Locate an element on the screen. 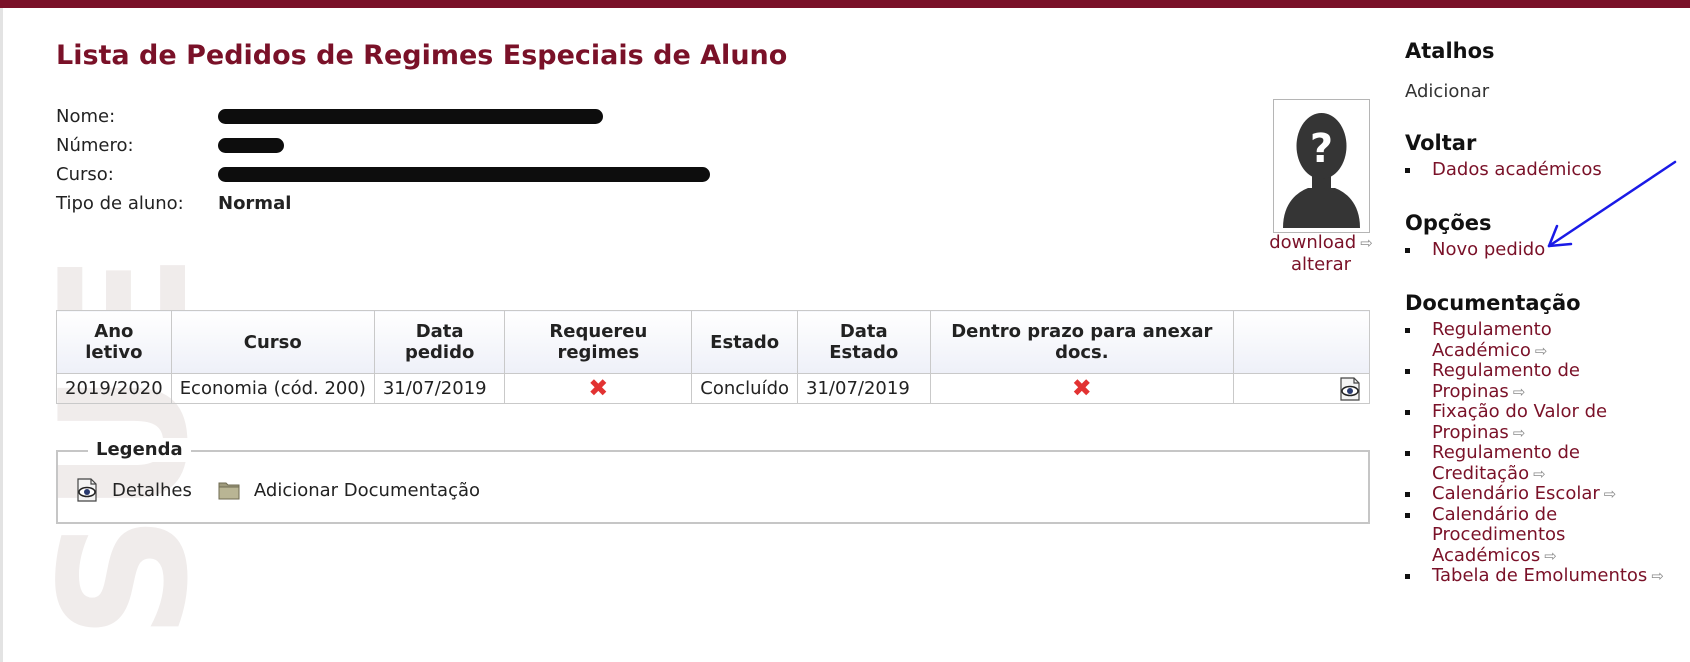 Image resolution: width=1690 pixels, height=662 pixels. student-type-value: Normal is located at coordinates (255, 203).